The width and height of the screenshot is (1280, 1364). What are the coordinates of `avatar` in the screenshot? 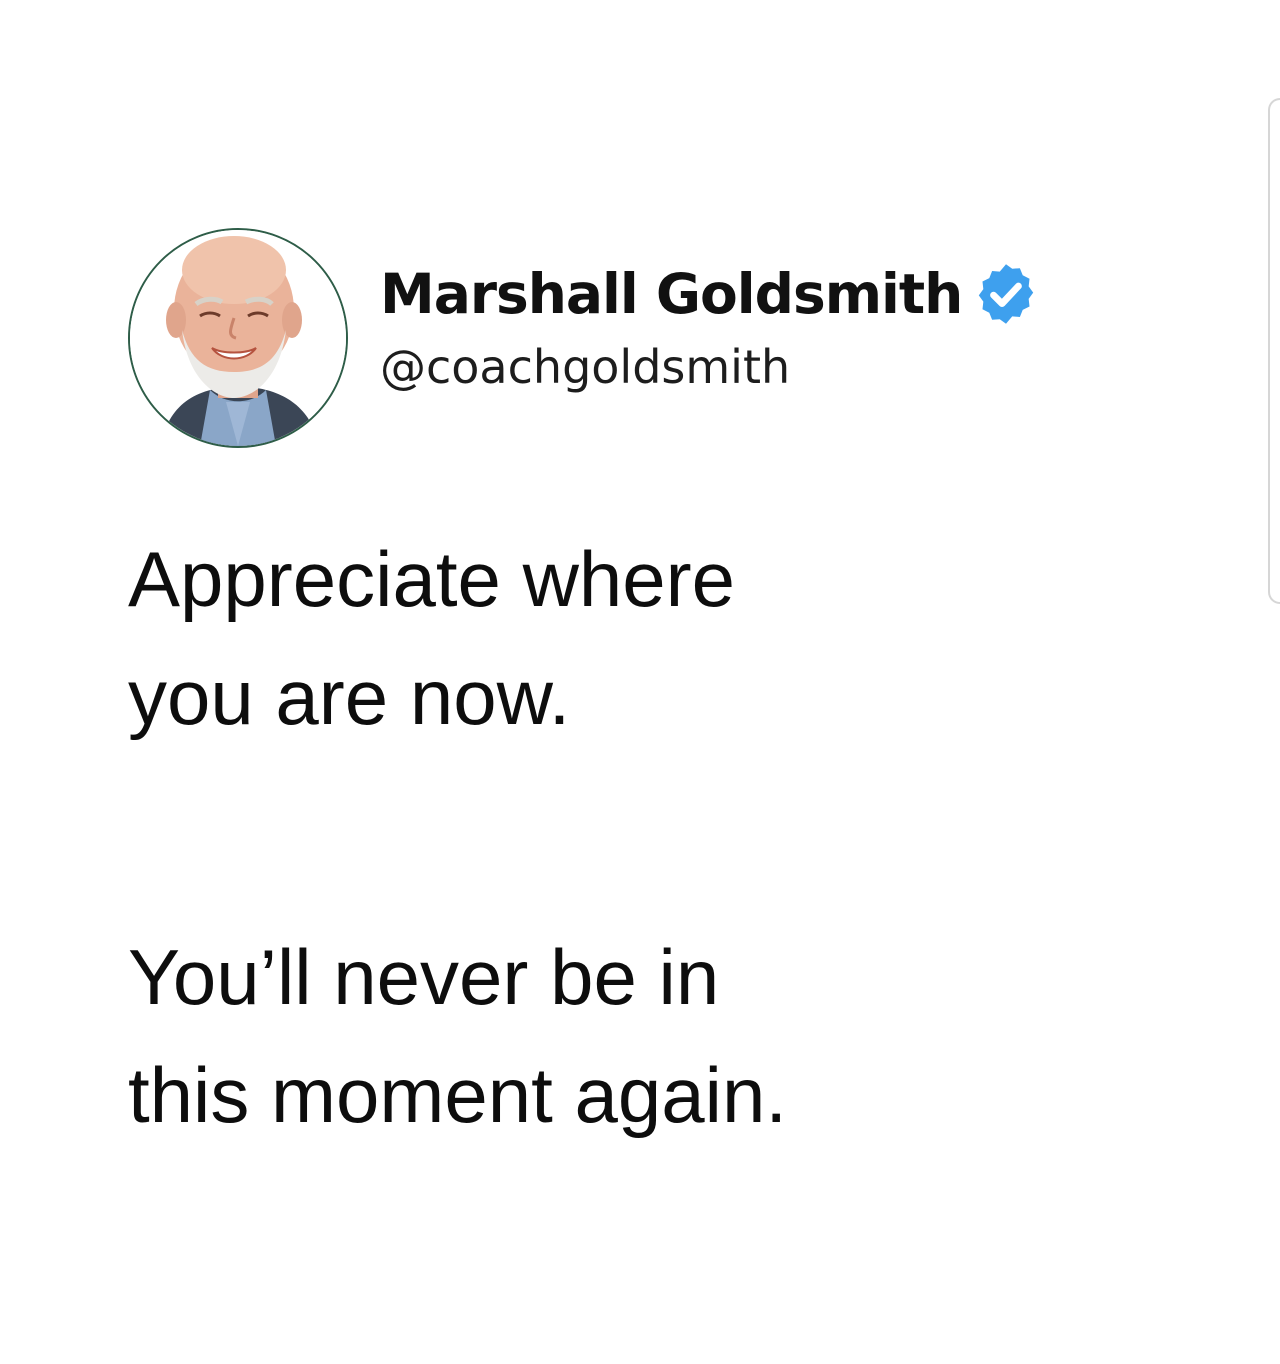 It's located at (238, 338).